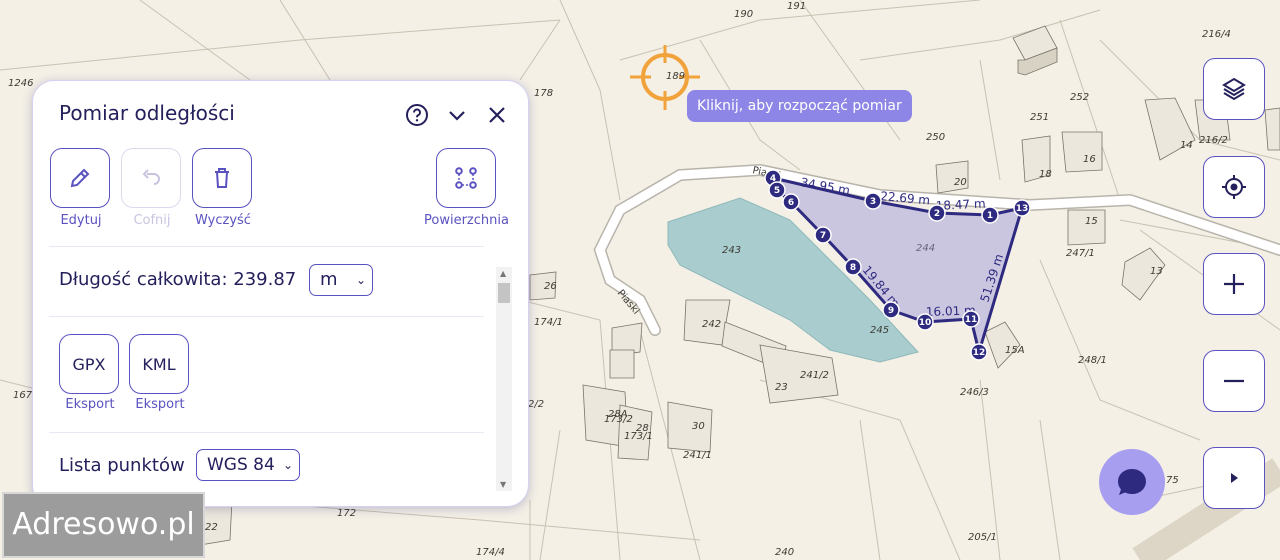 Image resolution: width=1280 pixels, height=560 pixels. I want to click on parcel-label: 248/1, so click(1092, 360).